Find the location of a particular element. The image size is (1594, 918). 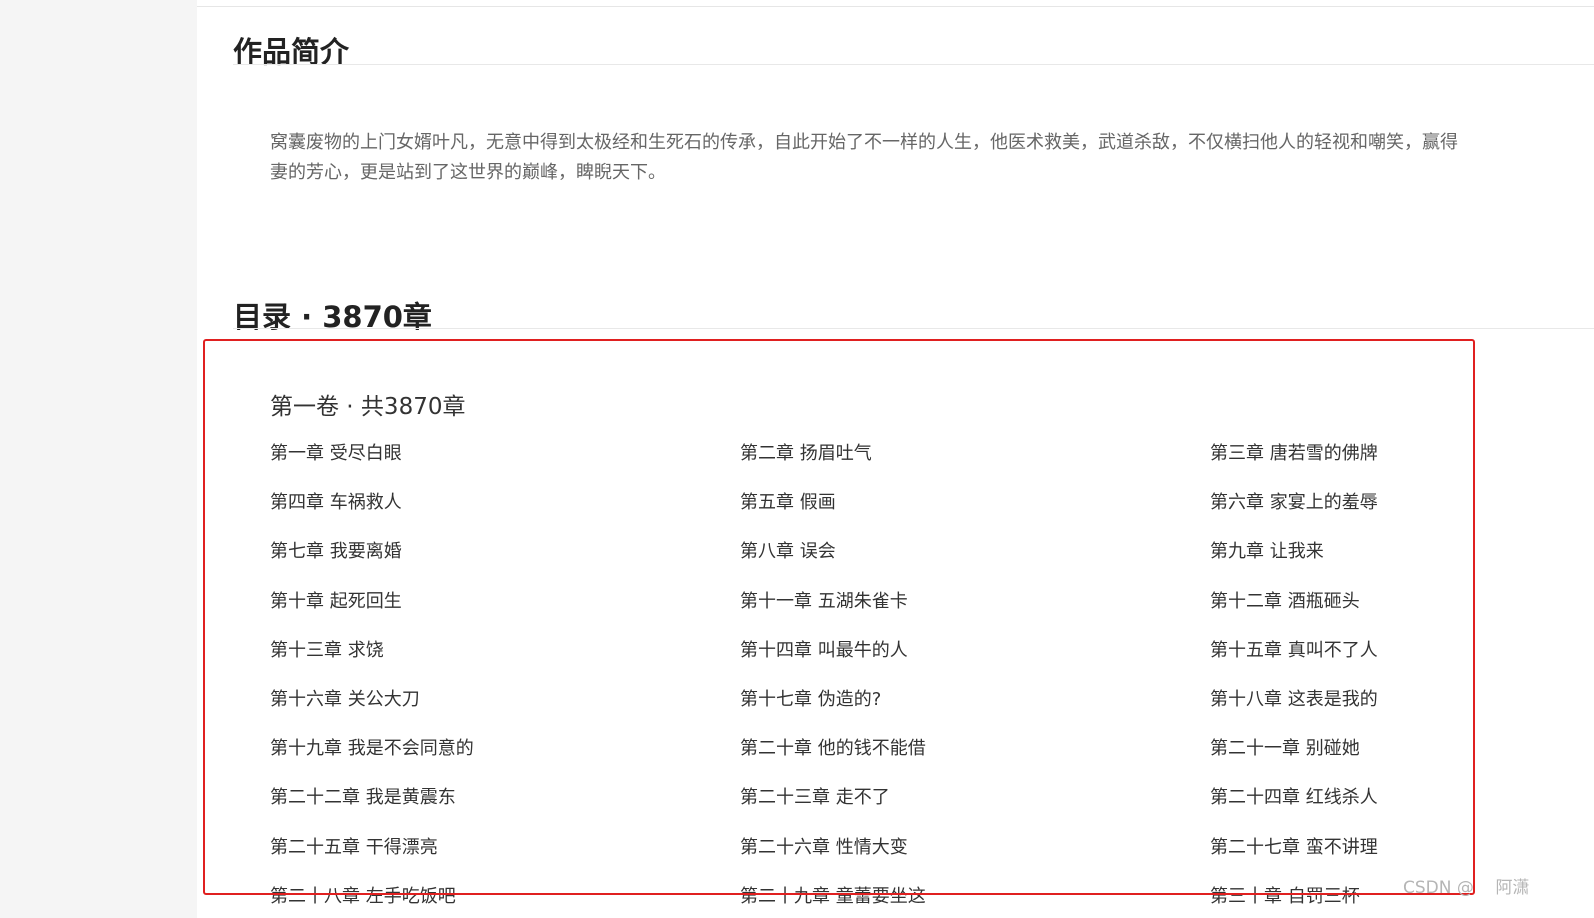

volume-title: 第一卷 · 共3870章 is located at coordinates (368, 407).